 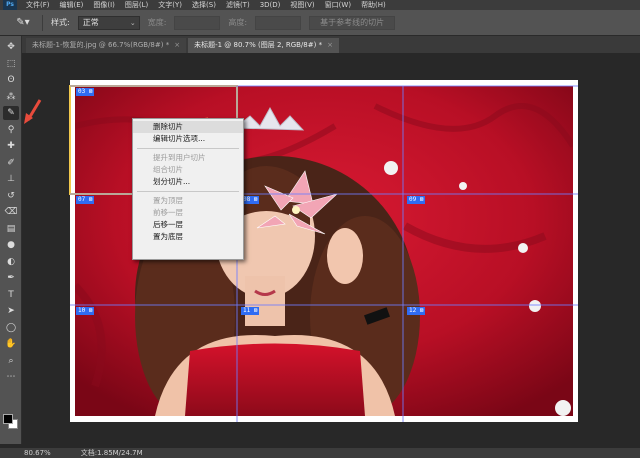 I want to click on stamp-tool-icon: ⊥, so click(x=11, y=179).